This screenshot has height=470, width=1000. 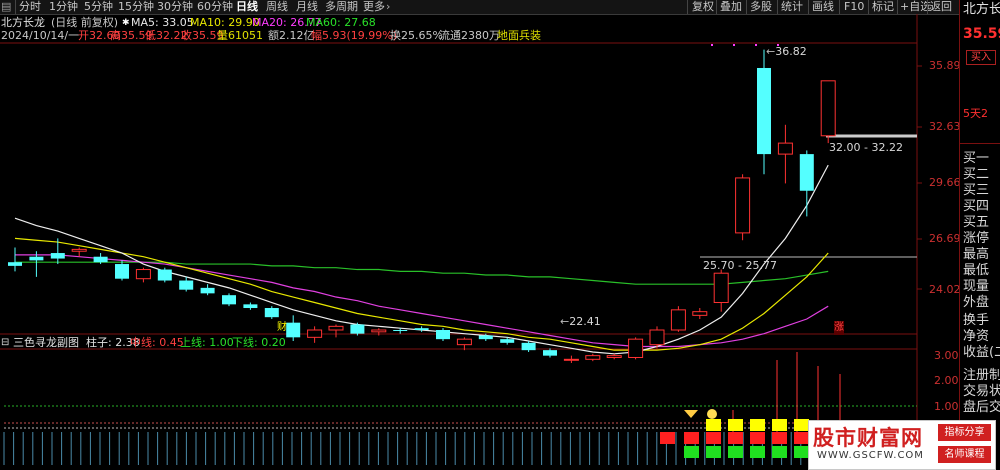 I want to click on watermark-tag-share: 指标分享, so click(x=964, y=432).